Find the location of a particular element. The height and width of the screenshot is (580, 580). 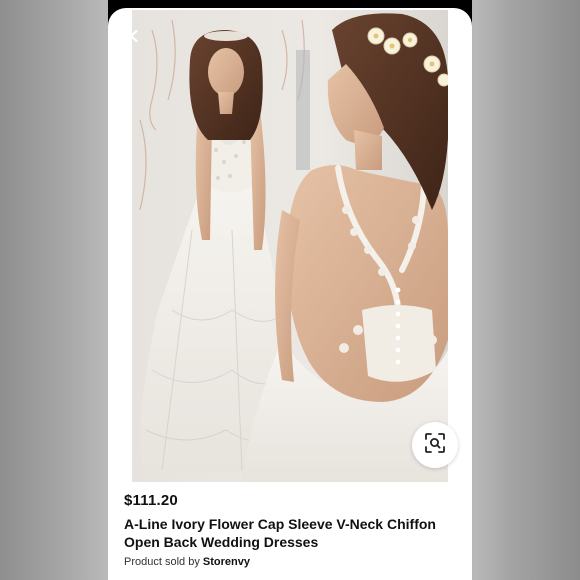

seller-line: Product sold by Storenvy is located at coordinates (292, 562).